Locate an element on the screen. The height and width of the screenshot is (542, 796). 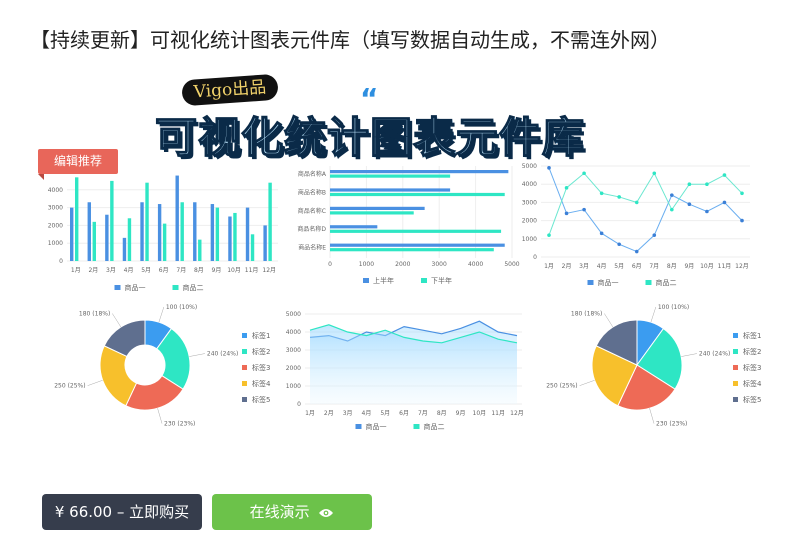
legend-label: 下半年 is located at coordinates (441, 280).